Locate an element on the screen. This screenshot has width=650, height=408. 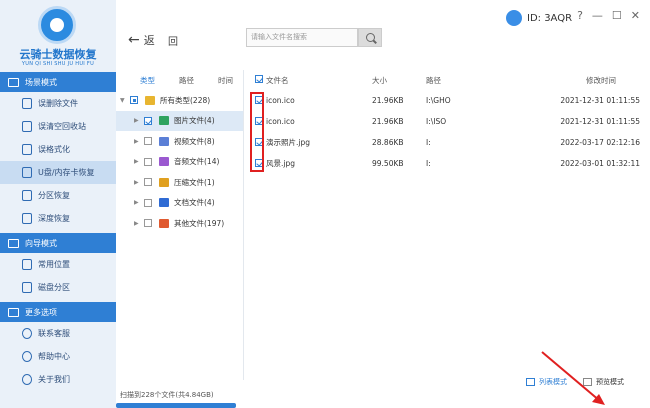
tree-label: 图片文件(4) is located at coordinates (194, 121).